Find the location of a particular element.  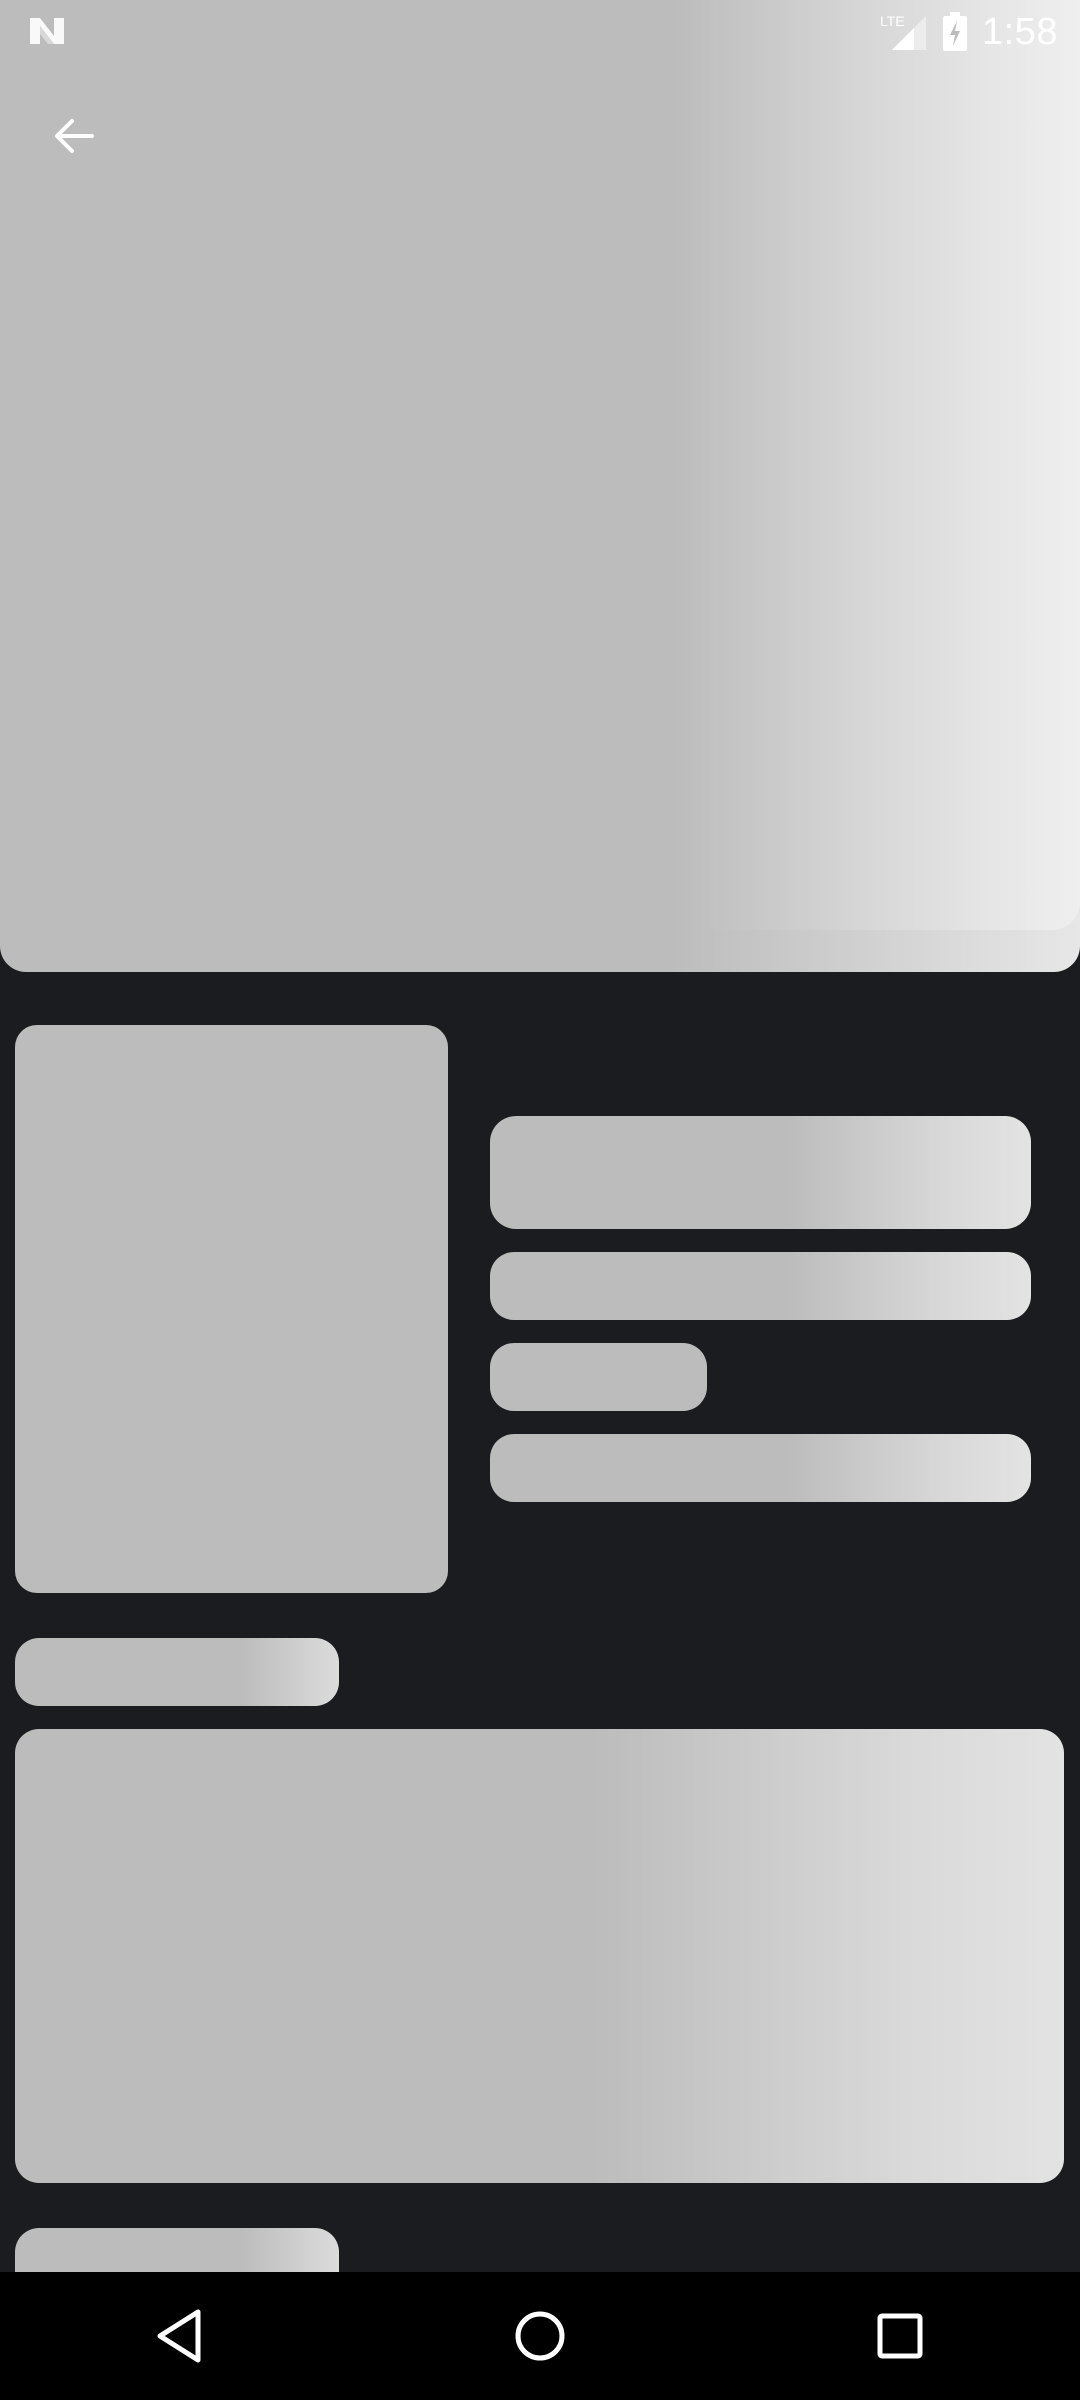

nav-recents-button is located at coordinates (900, 2336).